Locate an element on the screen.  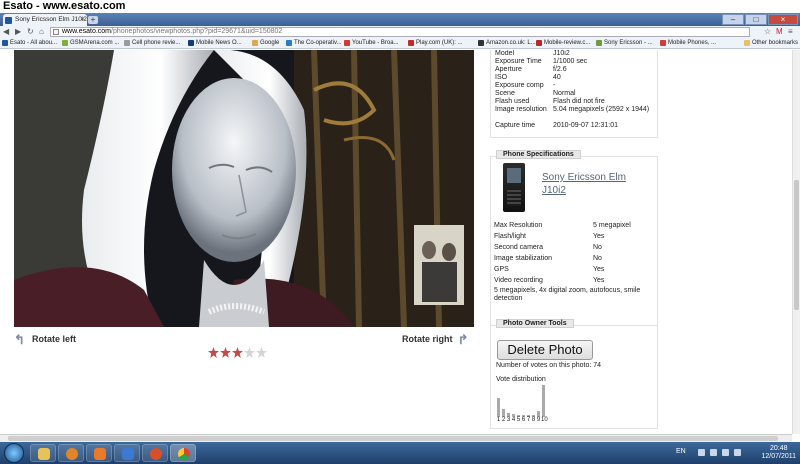
clock-time: 20:48 is located at coordinates (778, 448).